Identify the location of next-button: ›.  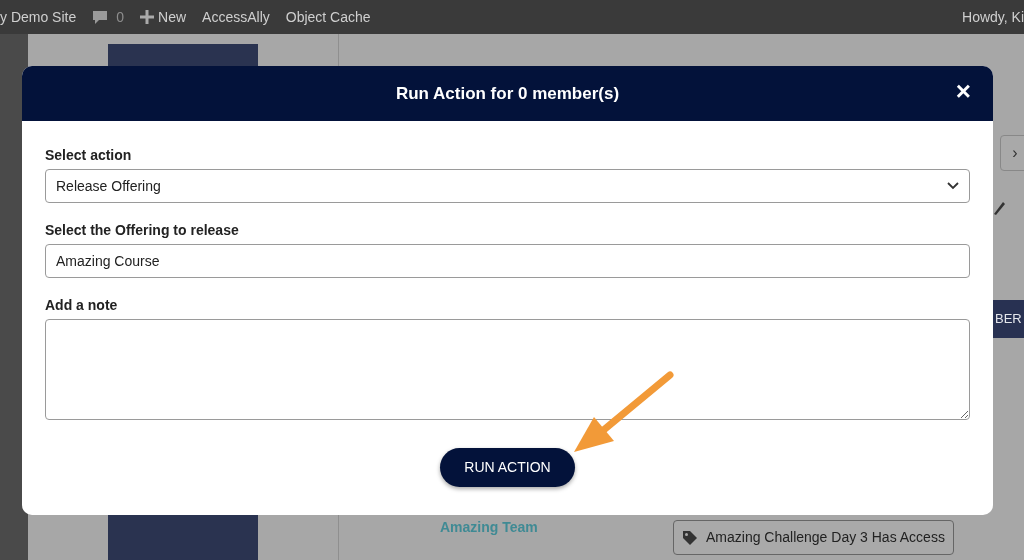
(1012, 153).